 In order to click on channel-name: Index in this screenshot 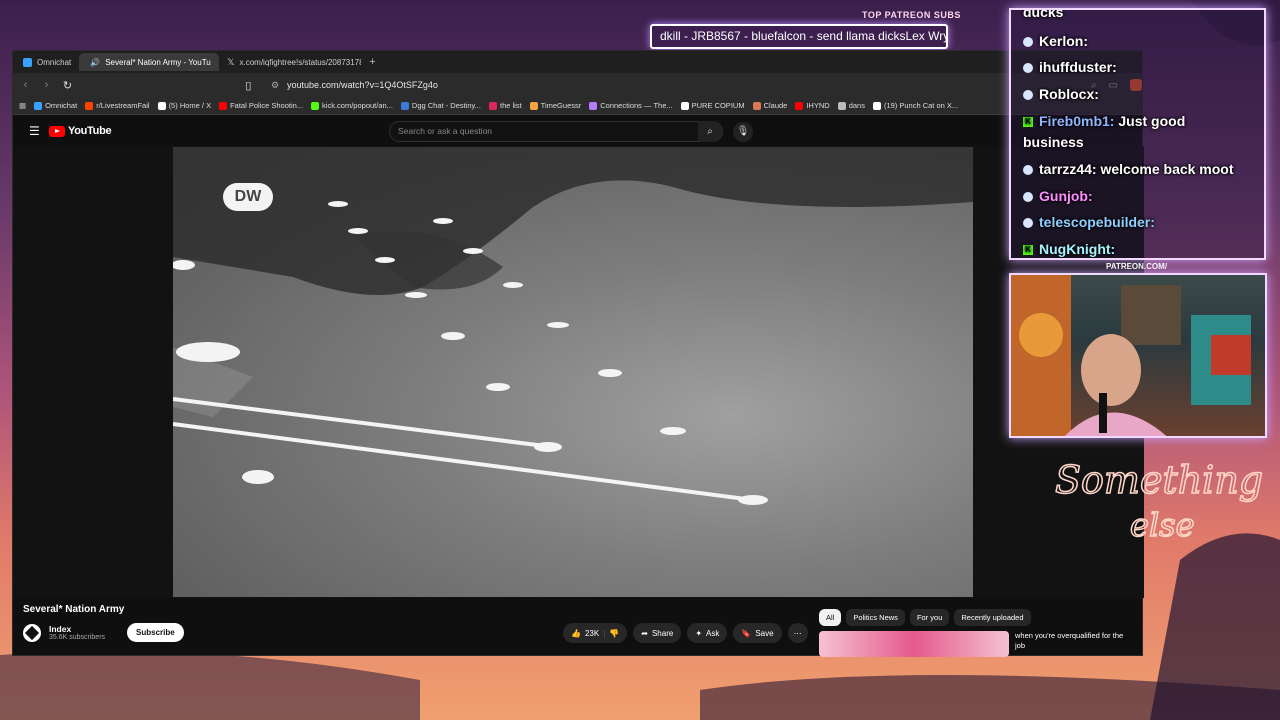, I will do `click(77, 629)`.